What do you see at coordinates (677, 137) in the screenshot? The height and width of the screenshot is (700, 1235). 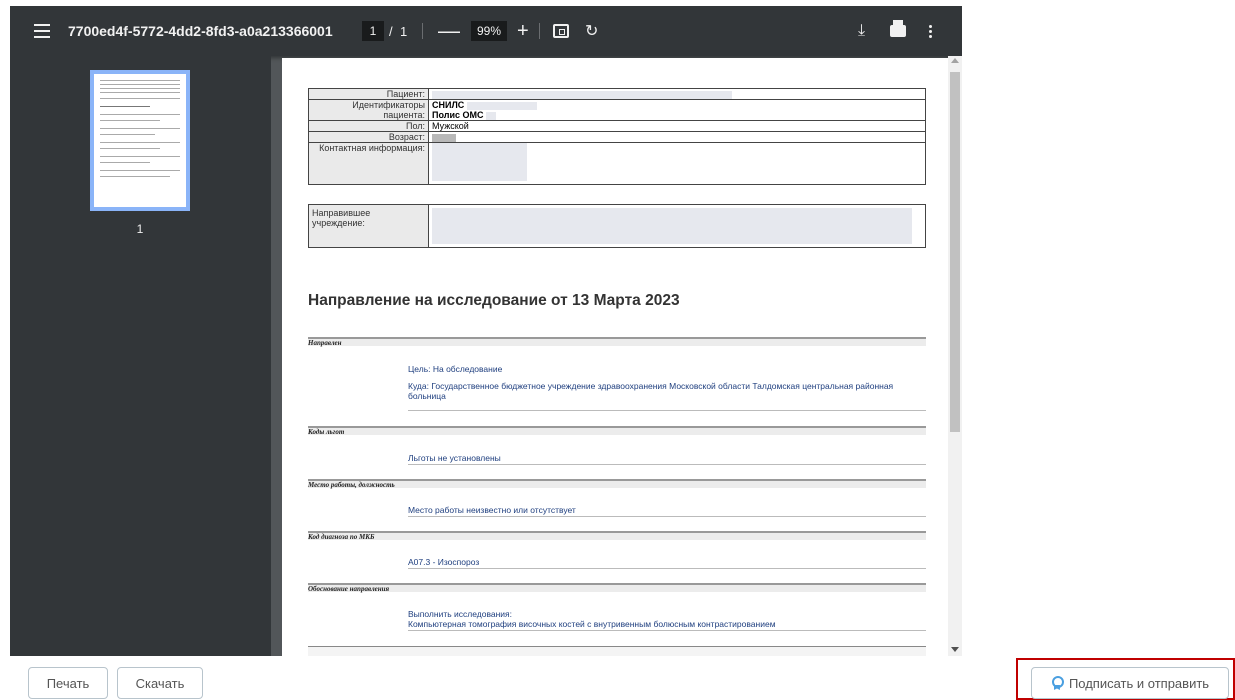 I see `age-value` at bounding box center [677, 137].